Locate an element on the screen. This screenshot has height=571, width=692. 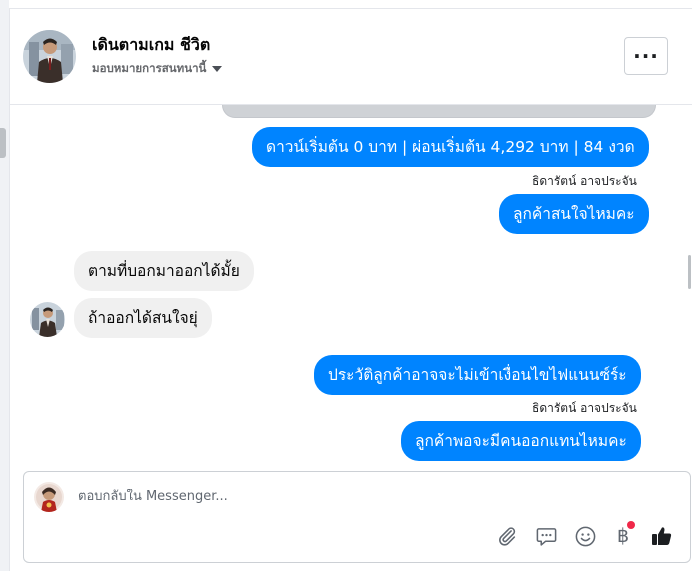
saved-replies-icon is located at coordinates (546, 536).